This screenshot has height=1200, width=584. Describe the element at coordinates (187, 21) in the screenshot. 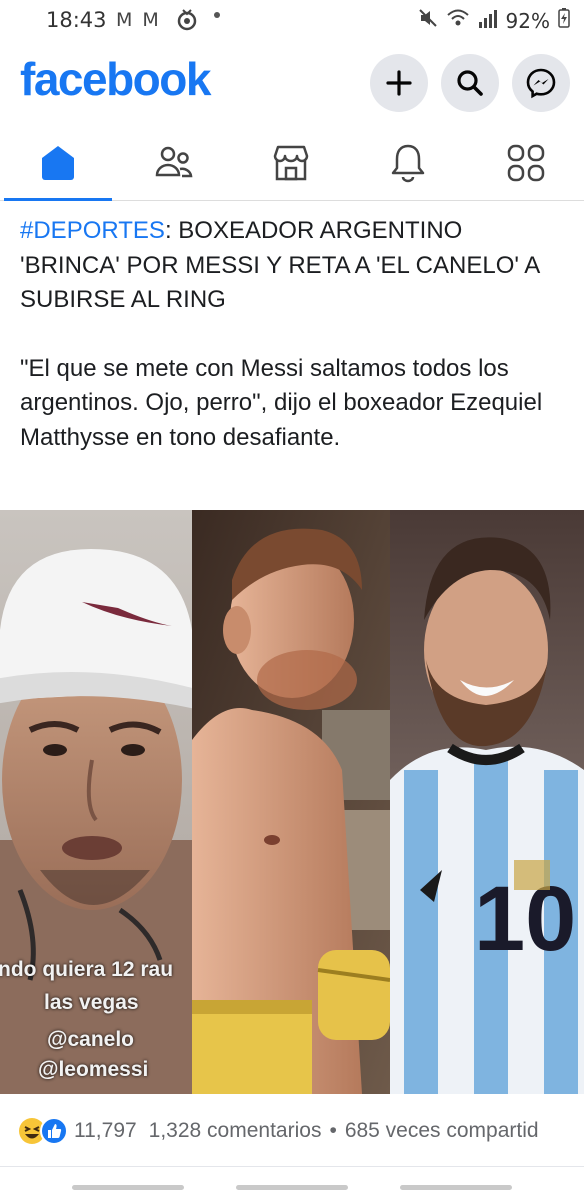

I see `app-notification-icon` at that location.